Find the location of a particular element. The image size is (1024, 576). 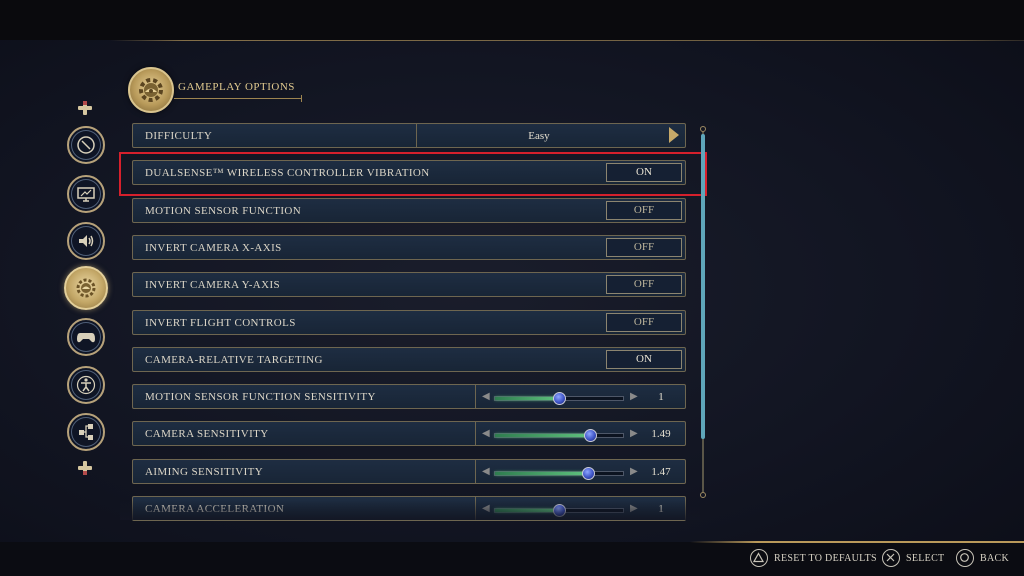

setting-row-invert-y: INVERT CAMERA Y-AXIS OFF is located at coordinates (409, 284).